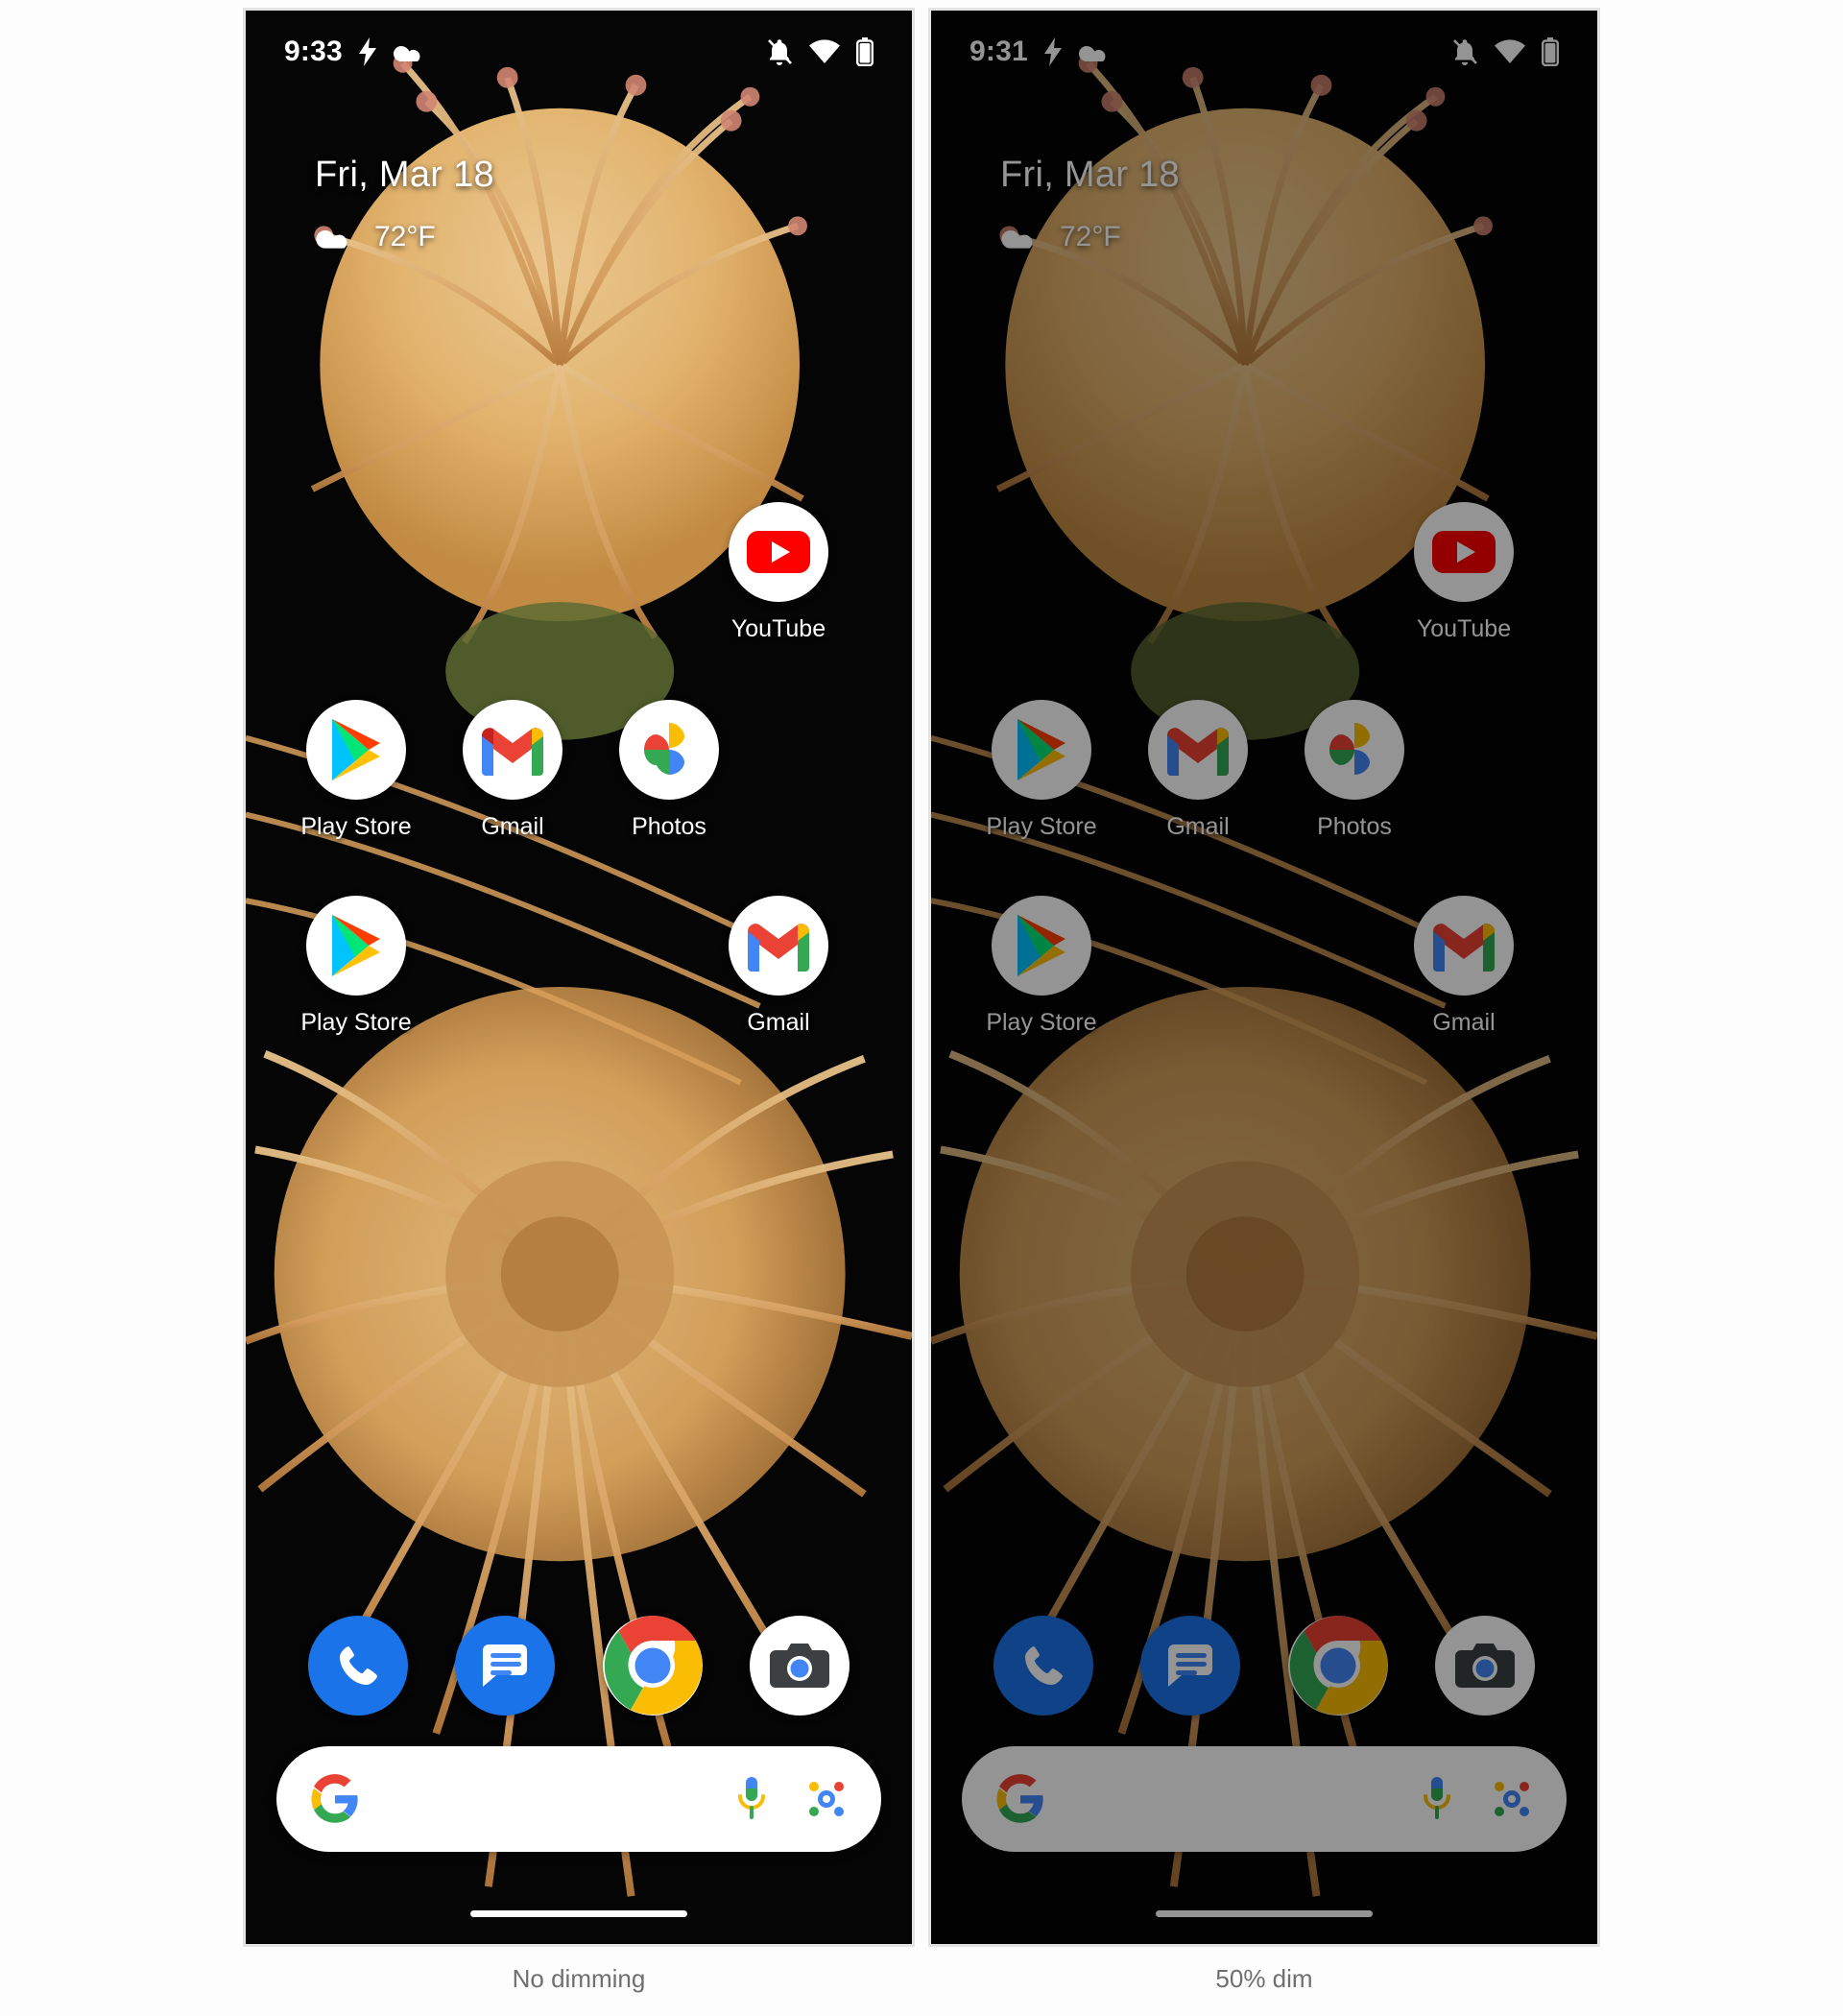  Describe the element at coordinates (579, 1978) in the screenshot. I see `panel-caption: No dimming` at that location.